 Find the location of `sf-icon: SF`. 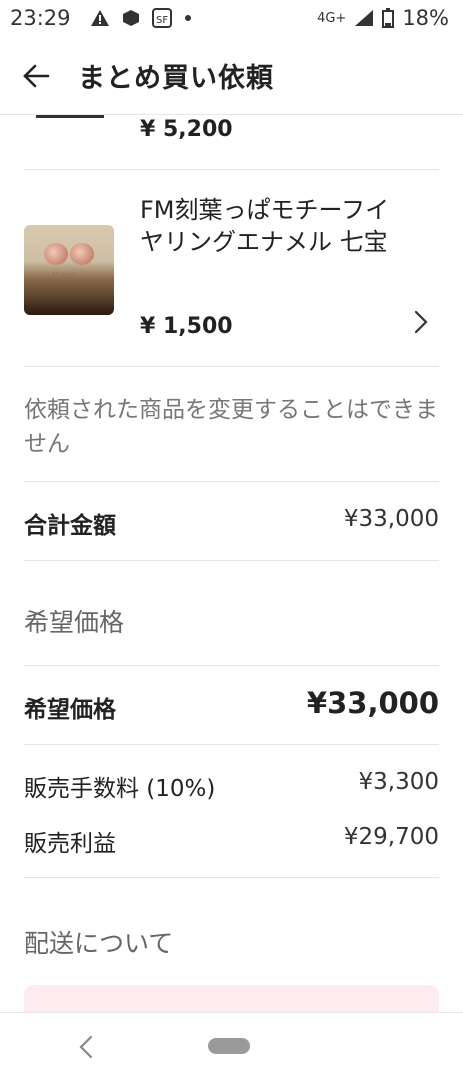

sf-icon: SF is located at coordinates (162, 18).